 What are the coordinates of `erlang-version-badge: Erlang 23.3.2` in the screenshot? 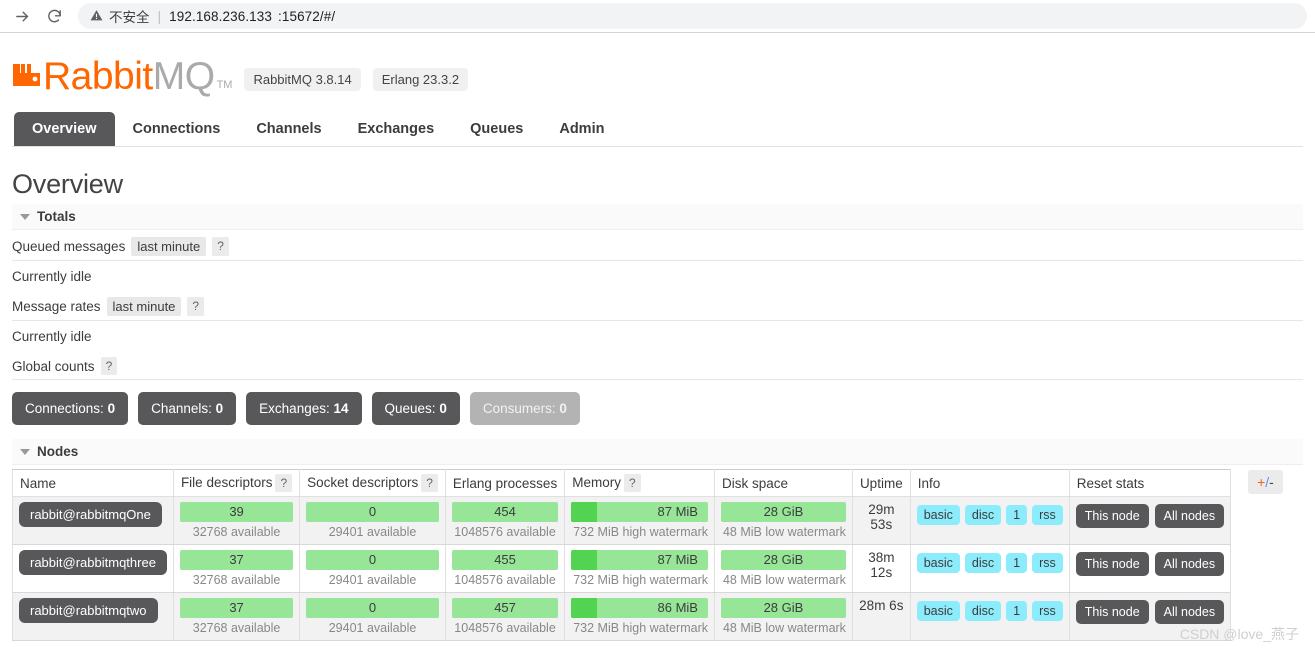 It's located at (420, 79).